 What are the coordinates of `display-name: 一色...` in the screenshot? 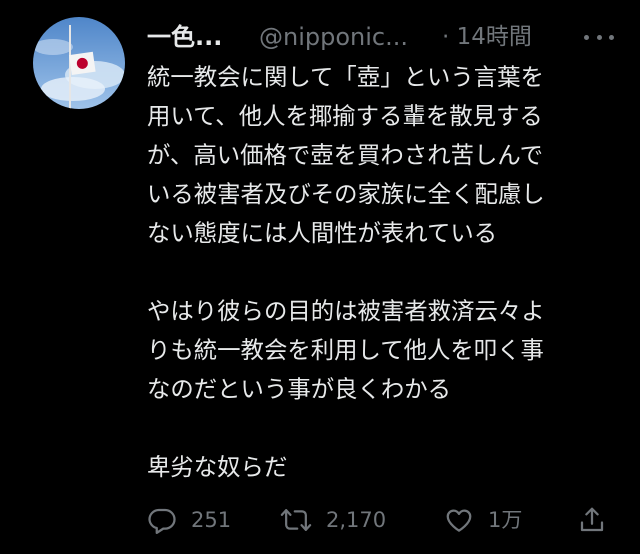 It's located at (184, 37).